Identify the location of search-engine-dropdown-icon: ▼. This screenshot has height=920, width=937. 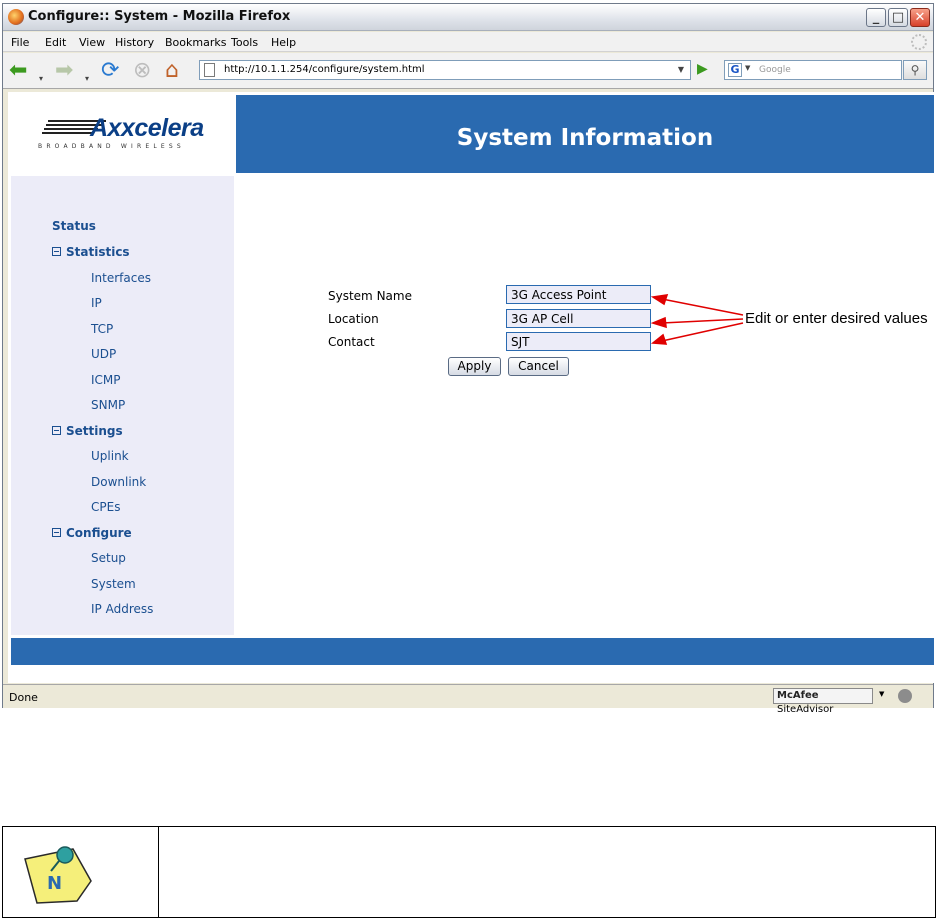
(747, 68).